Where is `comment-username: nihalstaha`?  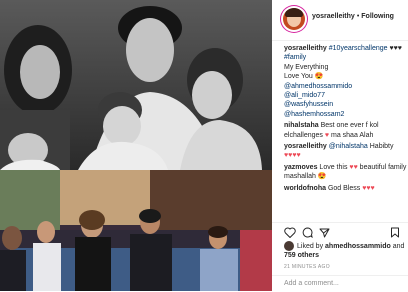
comment-username: nihalstaha is located at coordinates (301, 125).